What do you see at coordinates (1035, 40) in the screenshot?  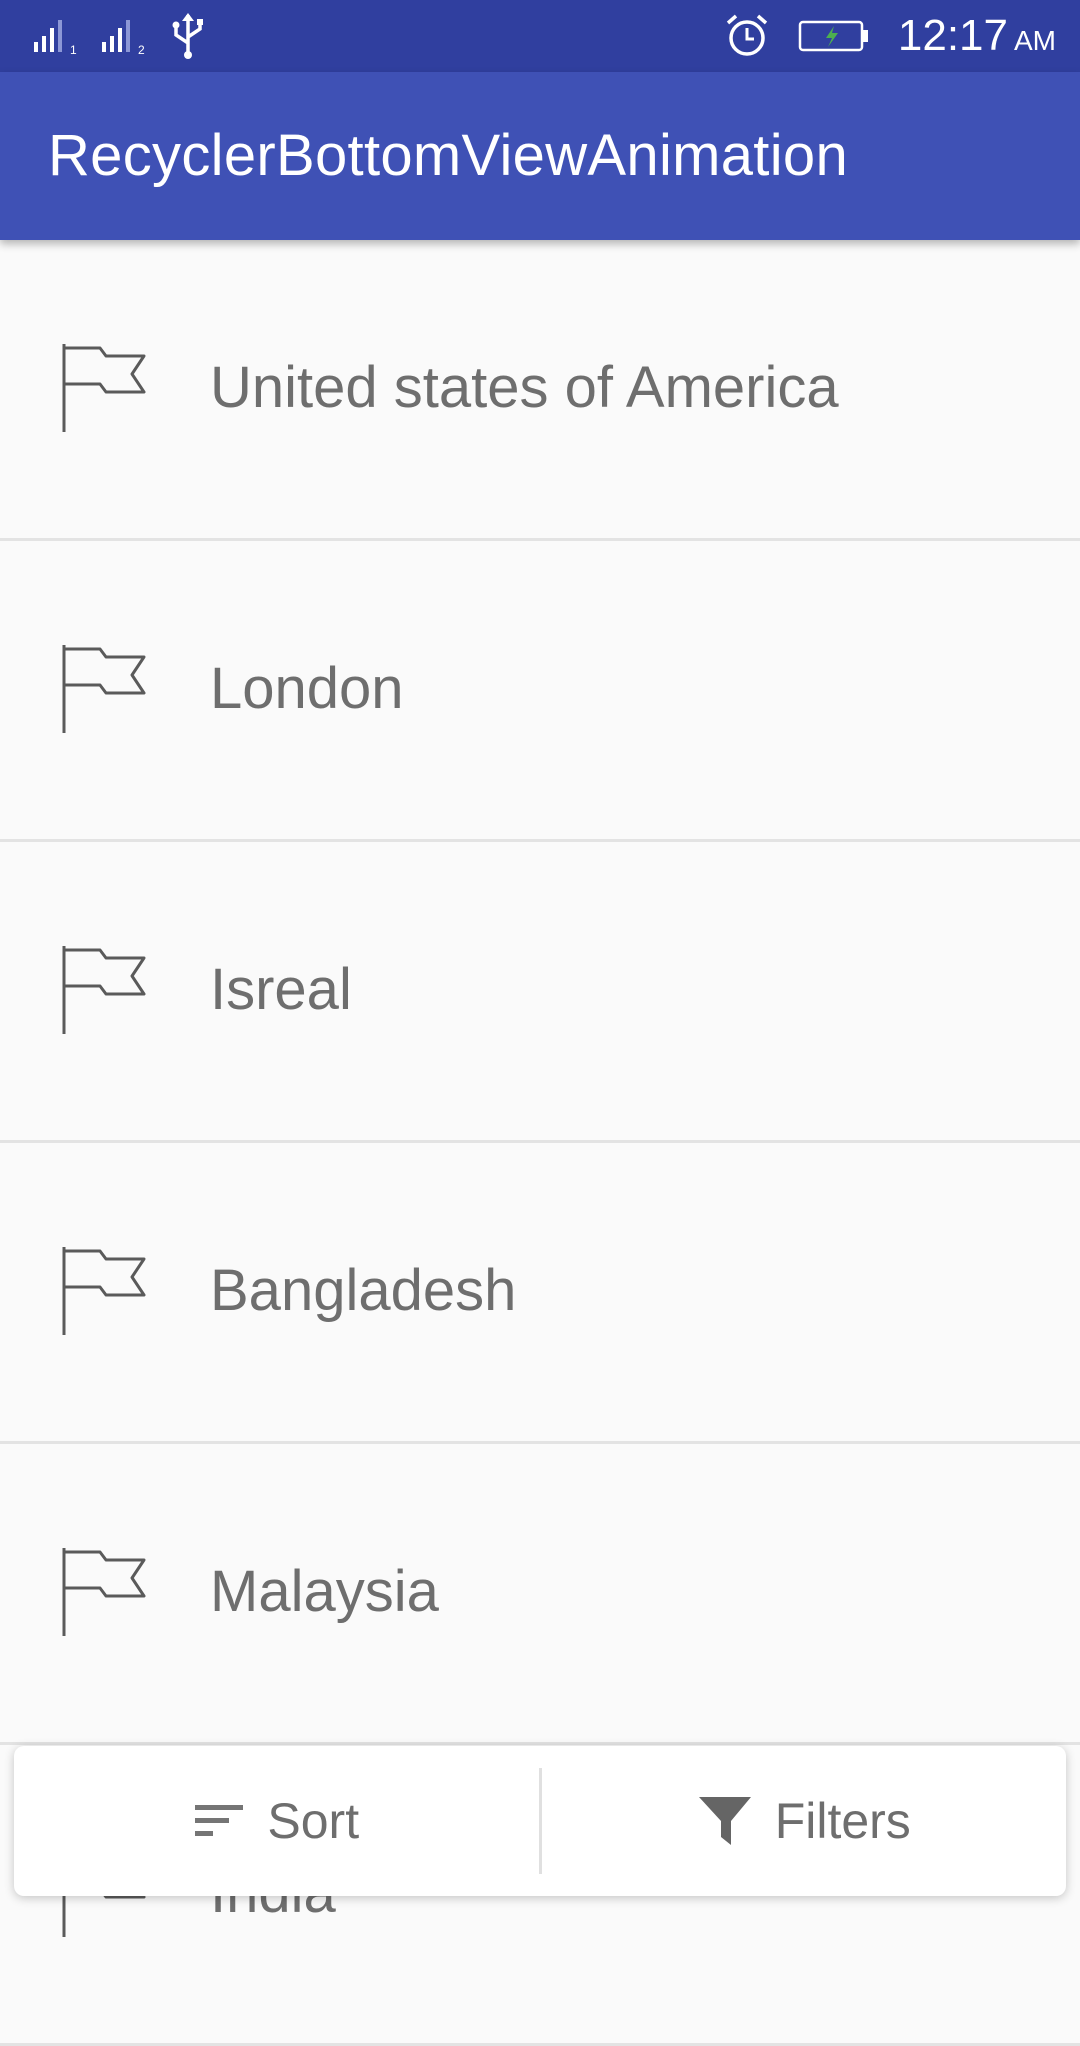 I see `clock-ampm: AM` at bounding box center [1035, 40].